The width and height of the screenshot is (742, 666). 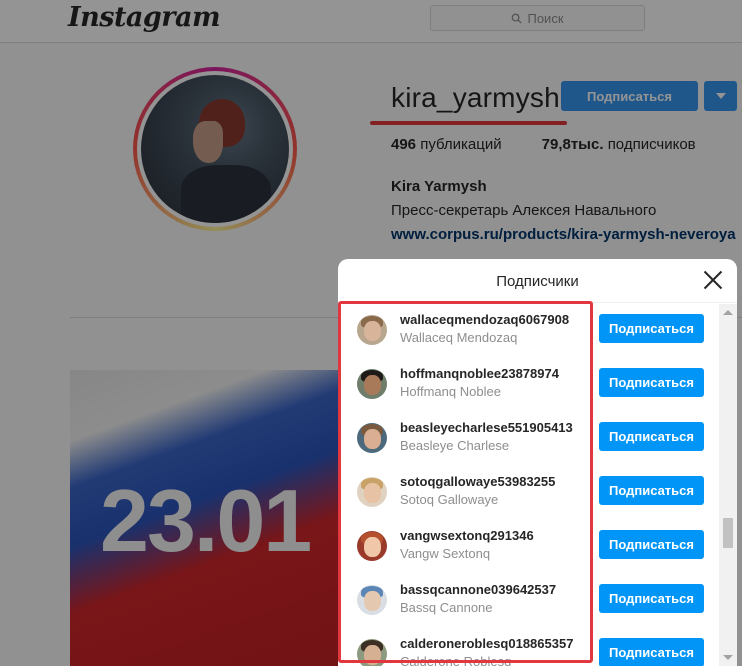 What do you see at coordinates (728, 533) in the screenshot?
I see `scrollbar-thumb` at bounding box center [728, 533].